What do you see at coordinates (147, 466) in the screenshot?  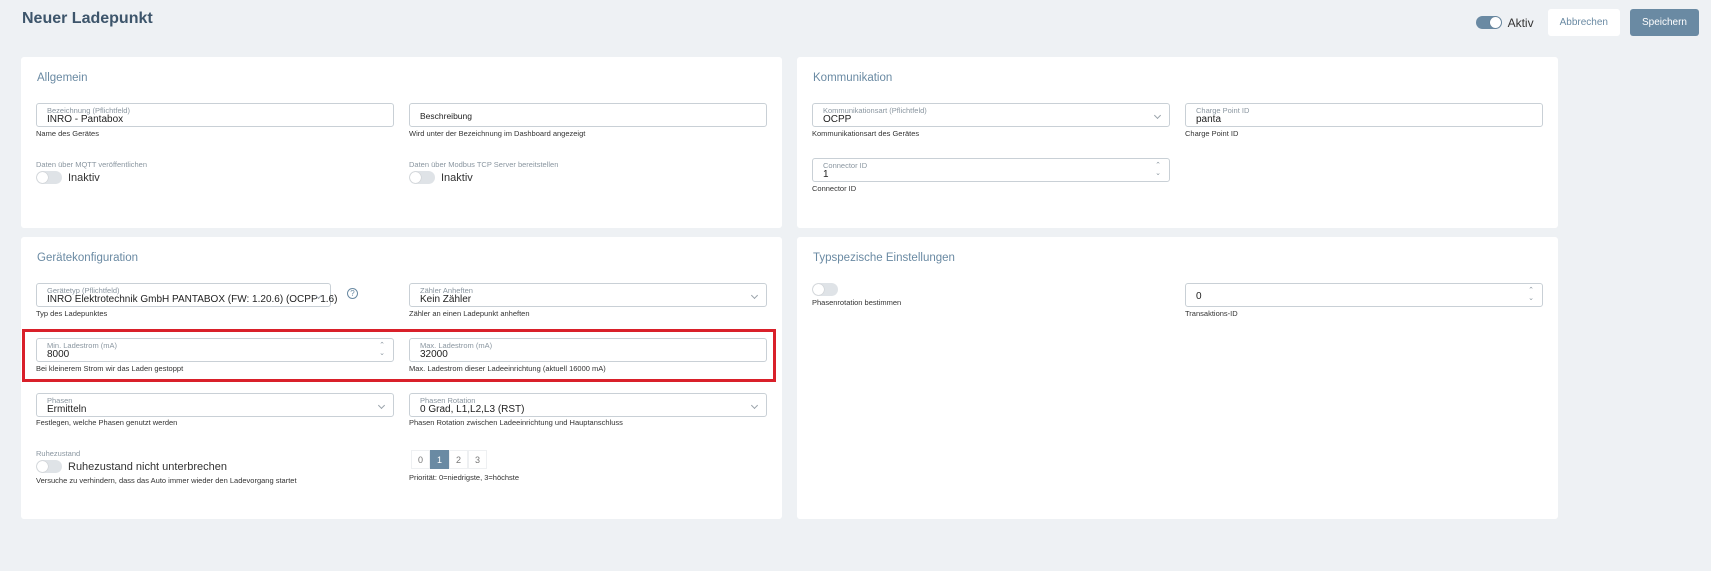 I see `rest-state: Ruhezustand nicht unterbrechen` at bounding box center [147, 466].